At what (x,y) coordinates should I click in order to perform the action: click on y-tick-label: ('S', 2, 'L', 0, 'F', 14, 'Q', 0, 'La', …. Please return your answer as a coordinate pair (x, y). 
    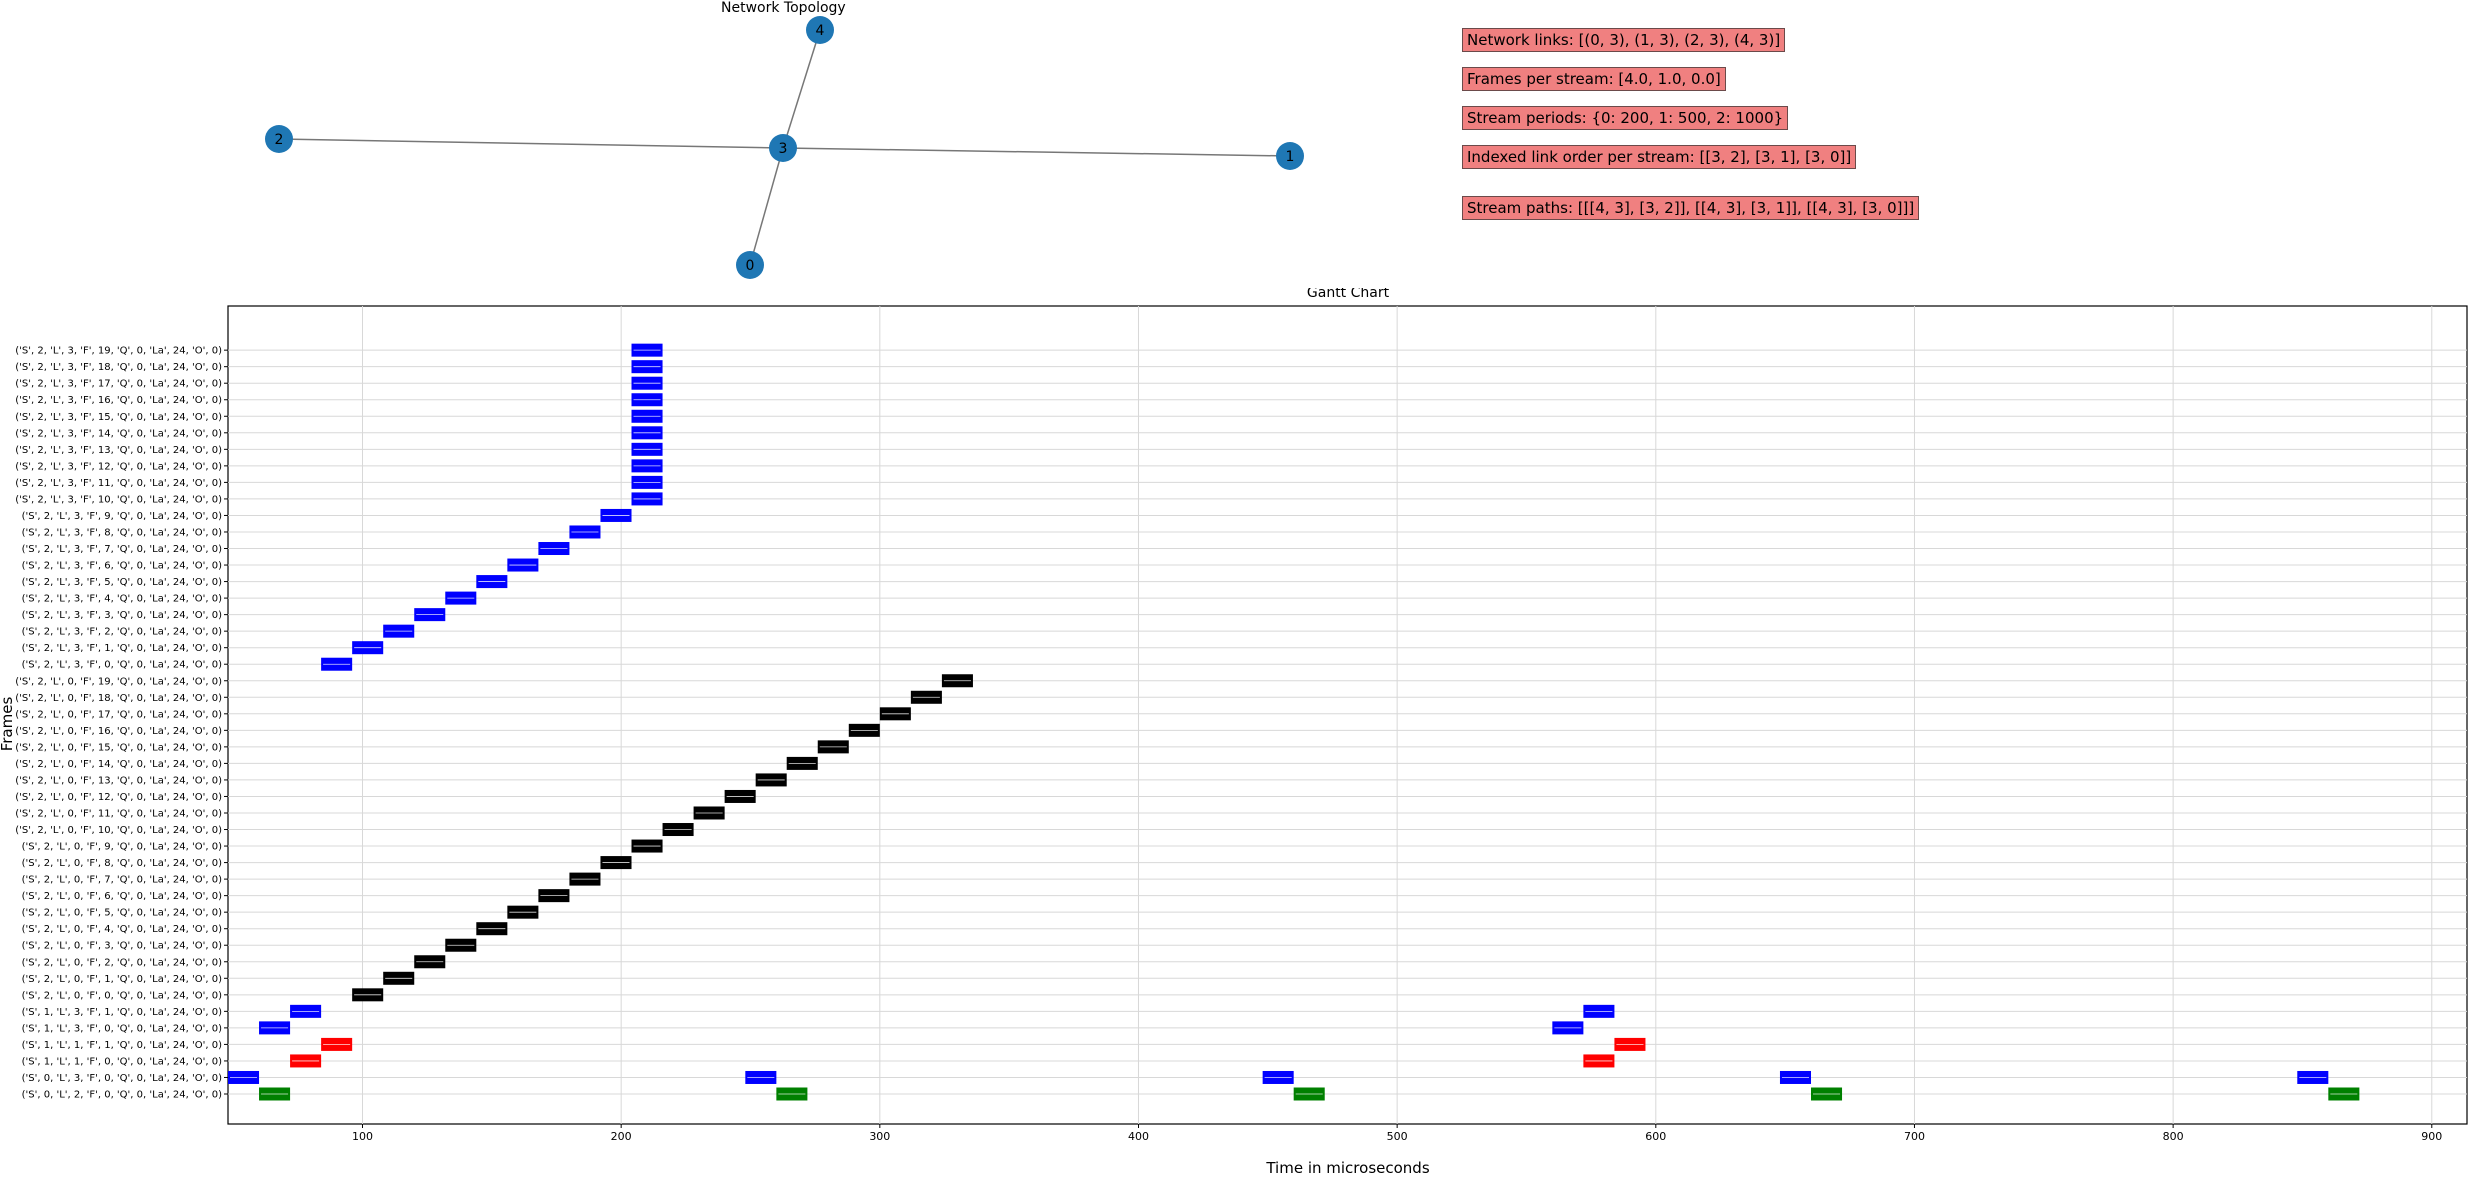
    Looking at the image, I should click on (118, 764).